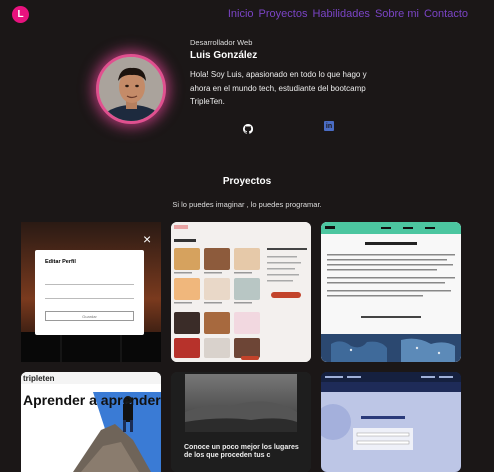  I want to click on linkedin-text: in, so click(329, 126).